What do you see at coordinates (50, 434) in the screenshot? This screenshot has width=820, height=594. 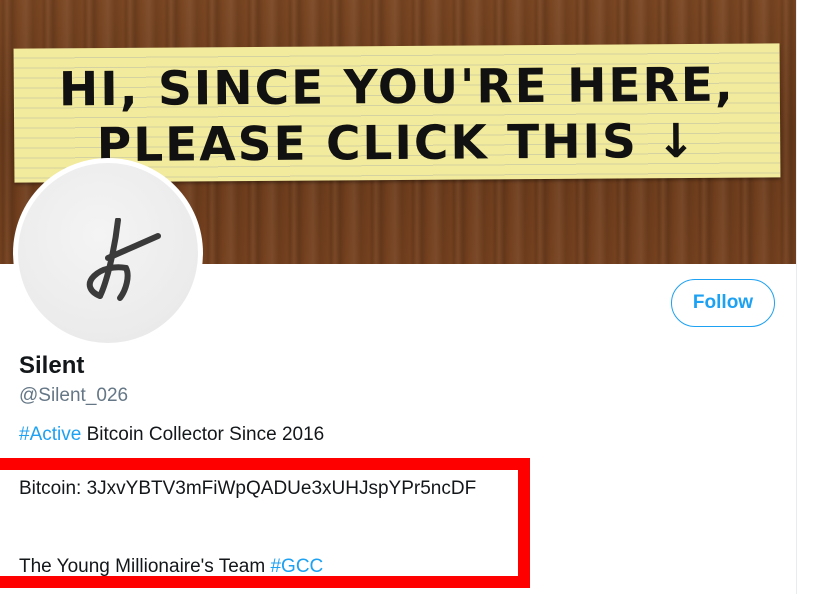 I see `hashtag-active-link: #Active` at bounding box center [50, 434].